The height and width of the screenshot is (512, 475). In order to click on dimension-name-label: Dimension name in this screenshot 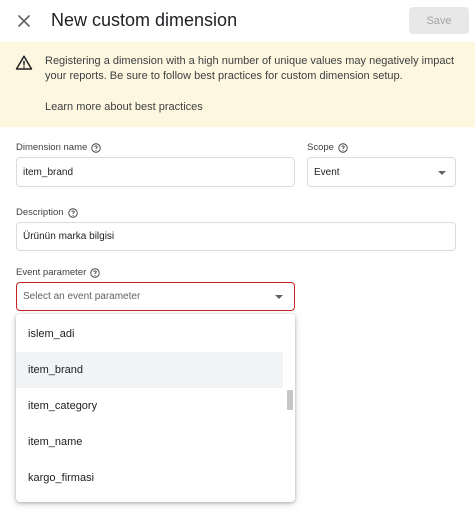, I will do `click(58, 147)`.